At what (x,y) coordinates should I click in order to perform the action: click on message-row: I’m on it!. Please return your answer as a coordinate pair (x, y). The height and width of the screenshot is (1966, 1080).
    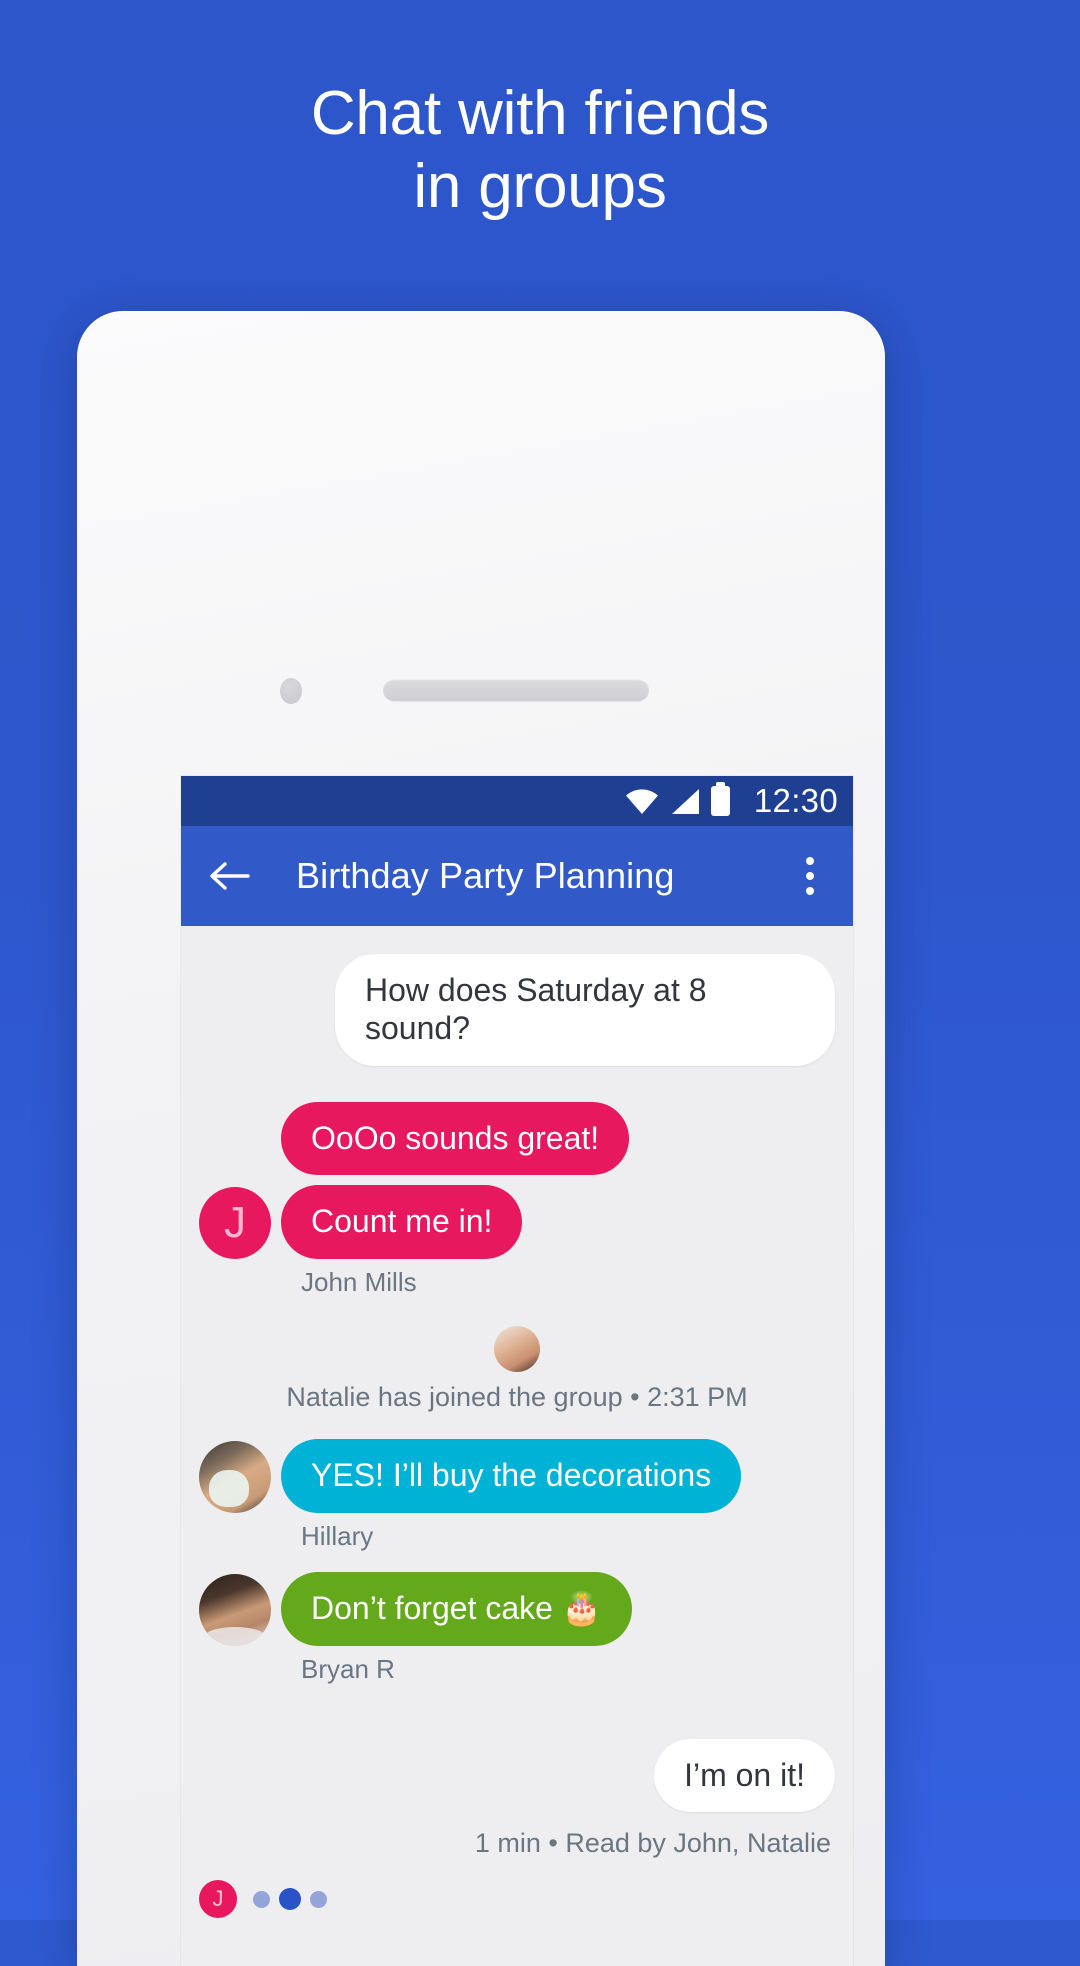
    Looking at the image, I should click on (517, 1775).